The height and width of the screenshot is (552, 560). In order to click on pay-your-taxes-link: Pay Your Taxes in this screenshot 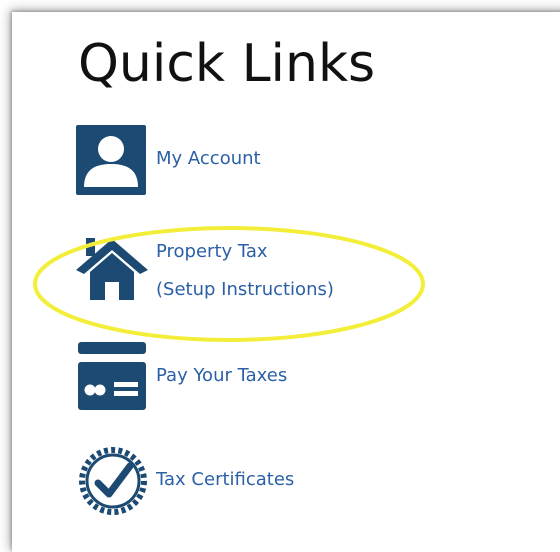, I will do `click(206, 378)`.